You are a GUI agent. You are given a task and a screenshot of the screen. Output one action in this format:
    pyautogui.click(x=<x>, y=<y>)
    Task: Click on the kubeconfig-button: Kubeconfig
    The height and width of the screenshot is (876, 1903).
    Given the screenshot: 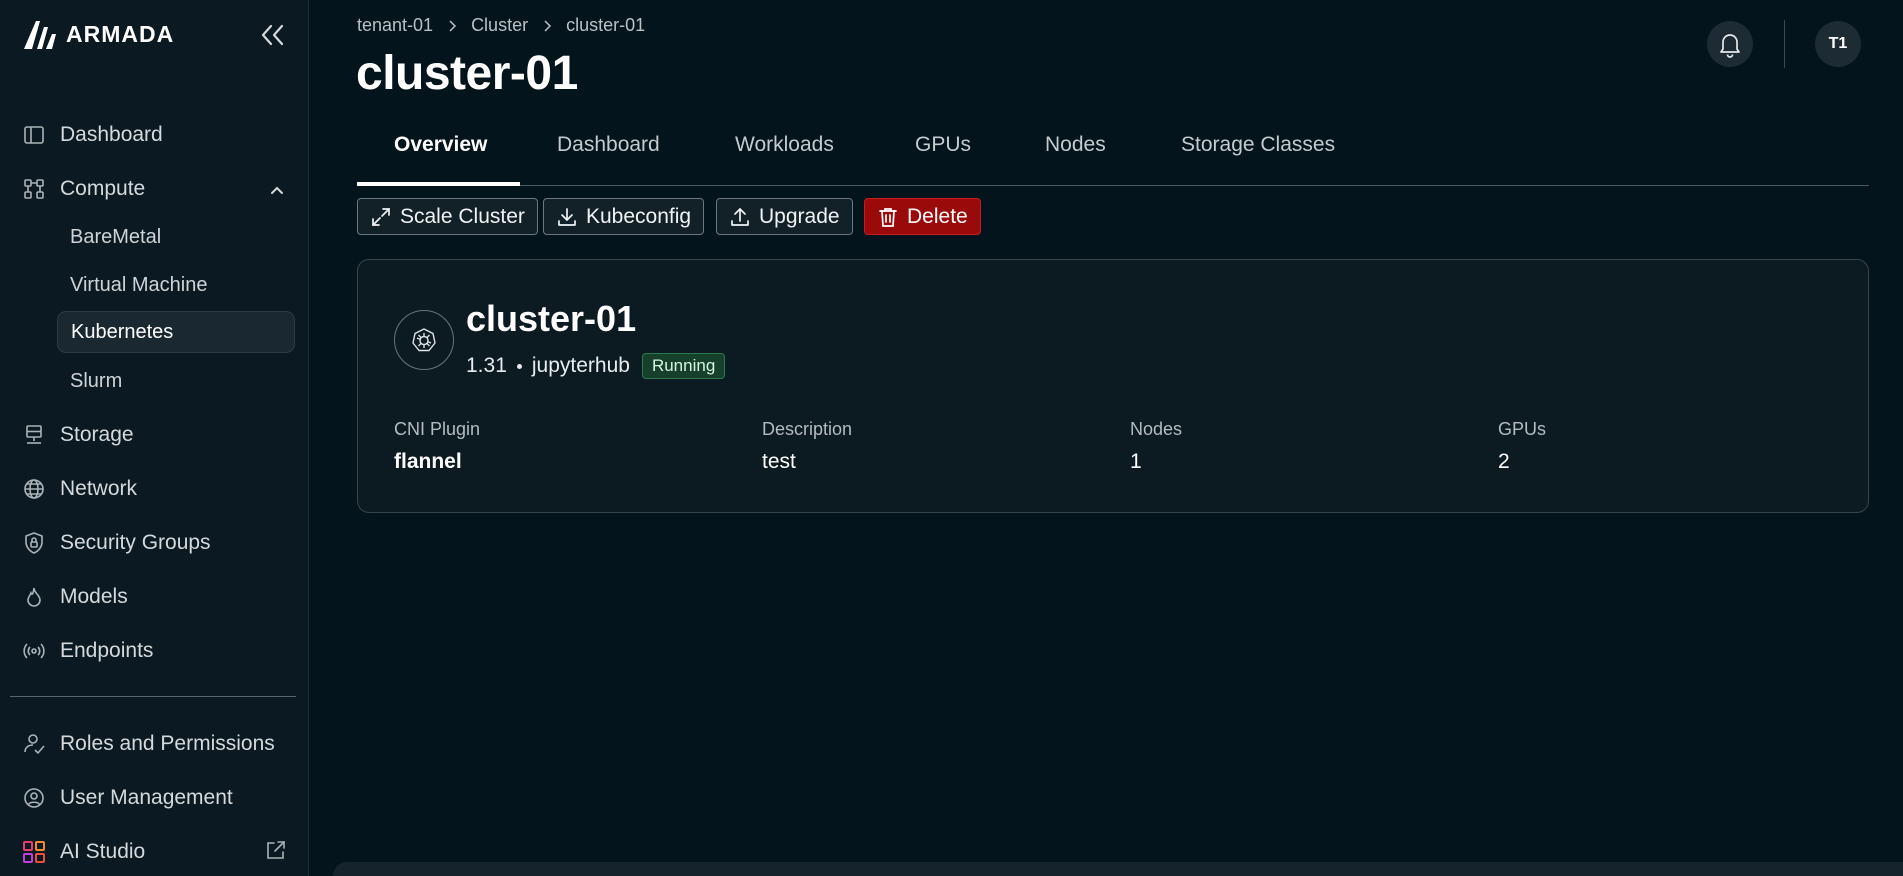 What is the action you would take?
    pyautogui.click(x=624, y=216)
    